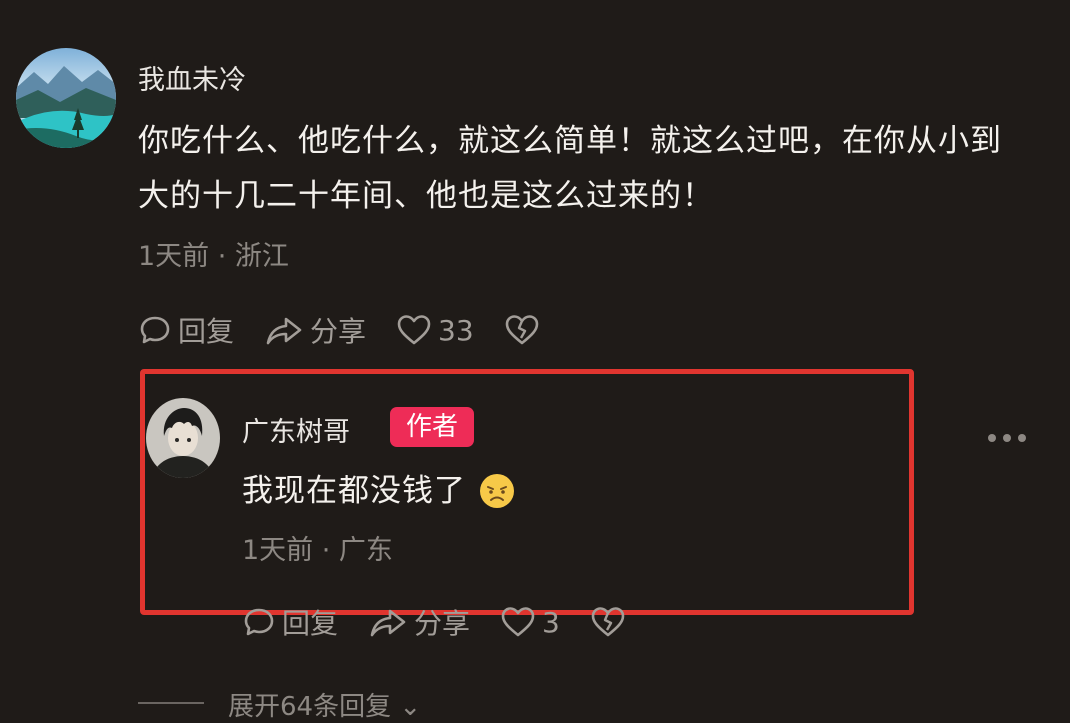 The width and height of the screenshot is (1070, 723). Describe the element at coordinates (432, 427) in the screenshot. I see `author-badge: 作者` at that location.